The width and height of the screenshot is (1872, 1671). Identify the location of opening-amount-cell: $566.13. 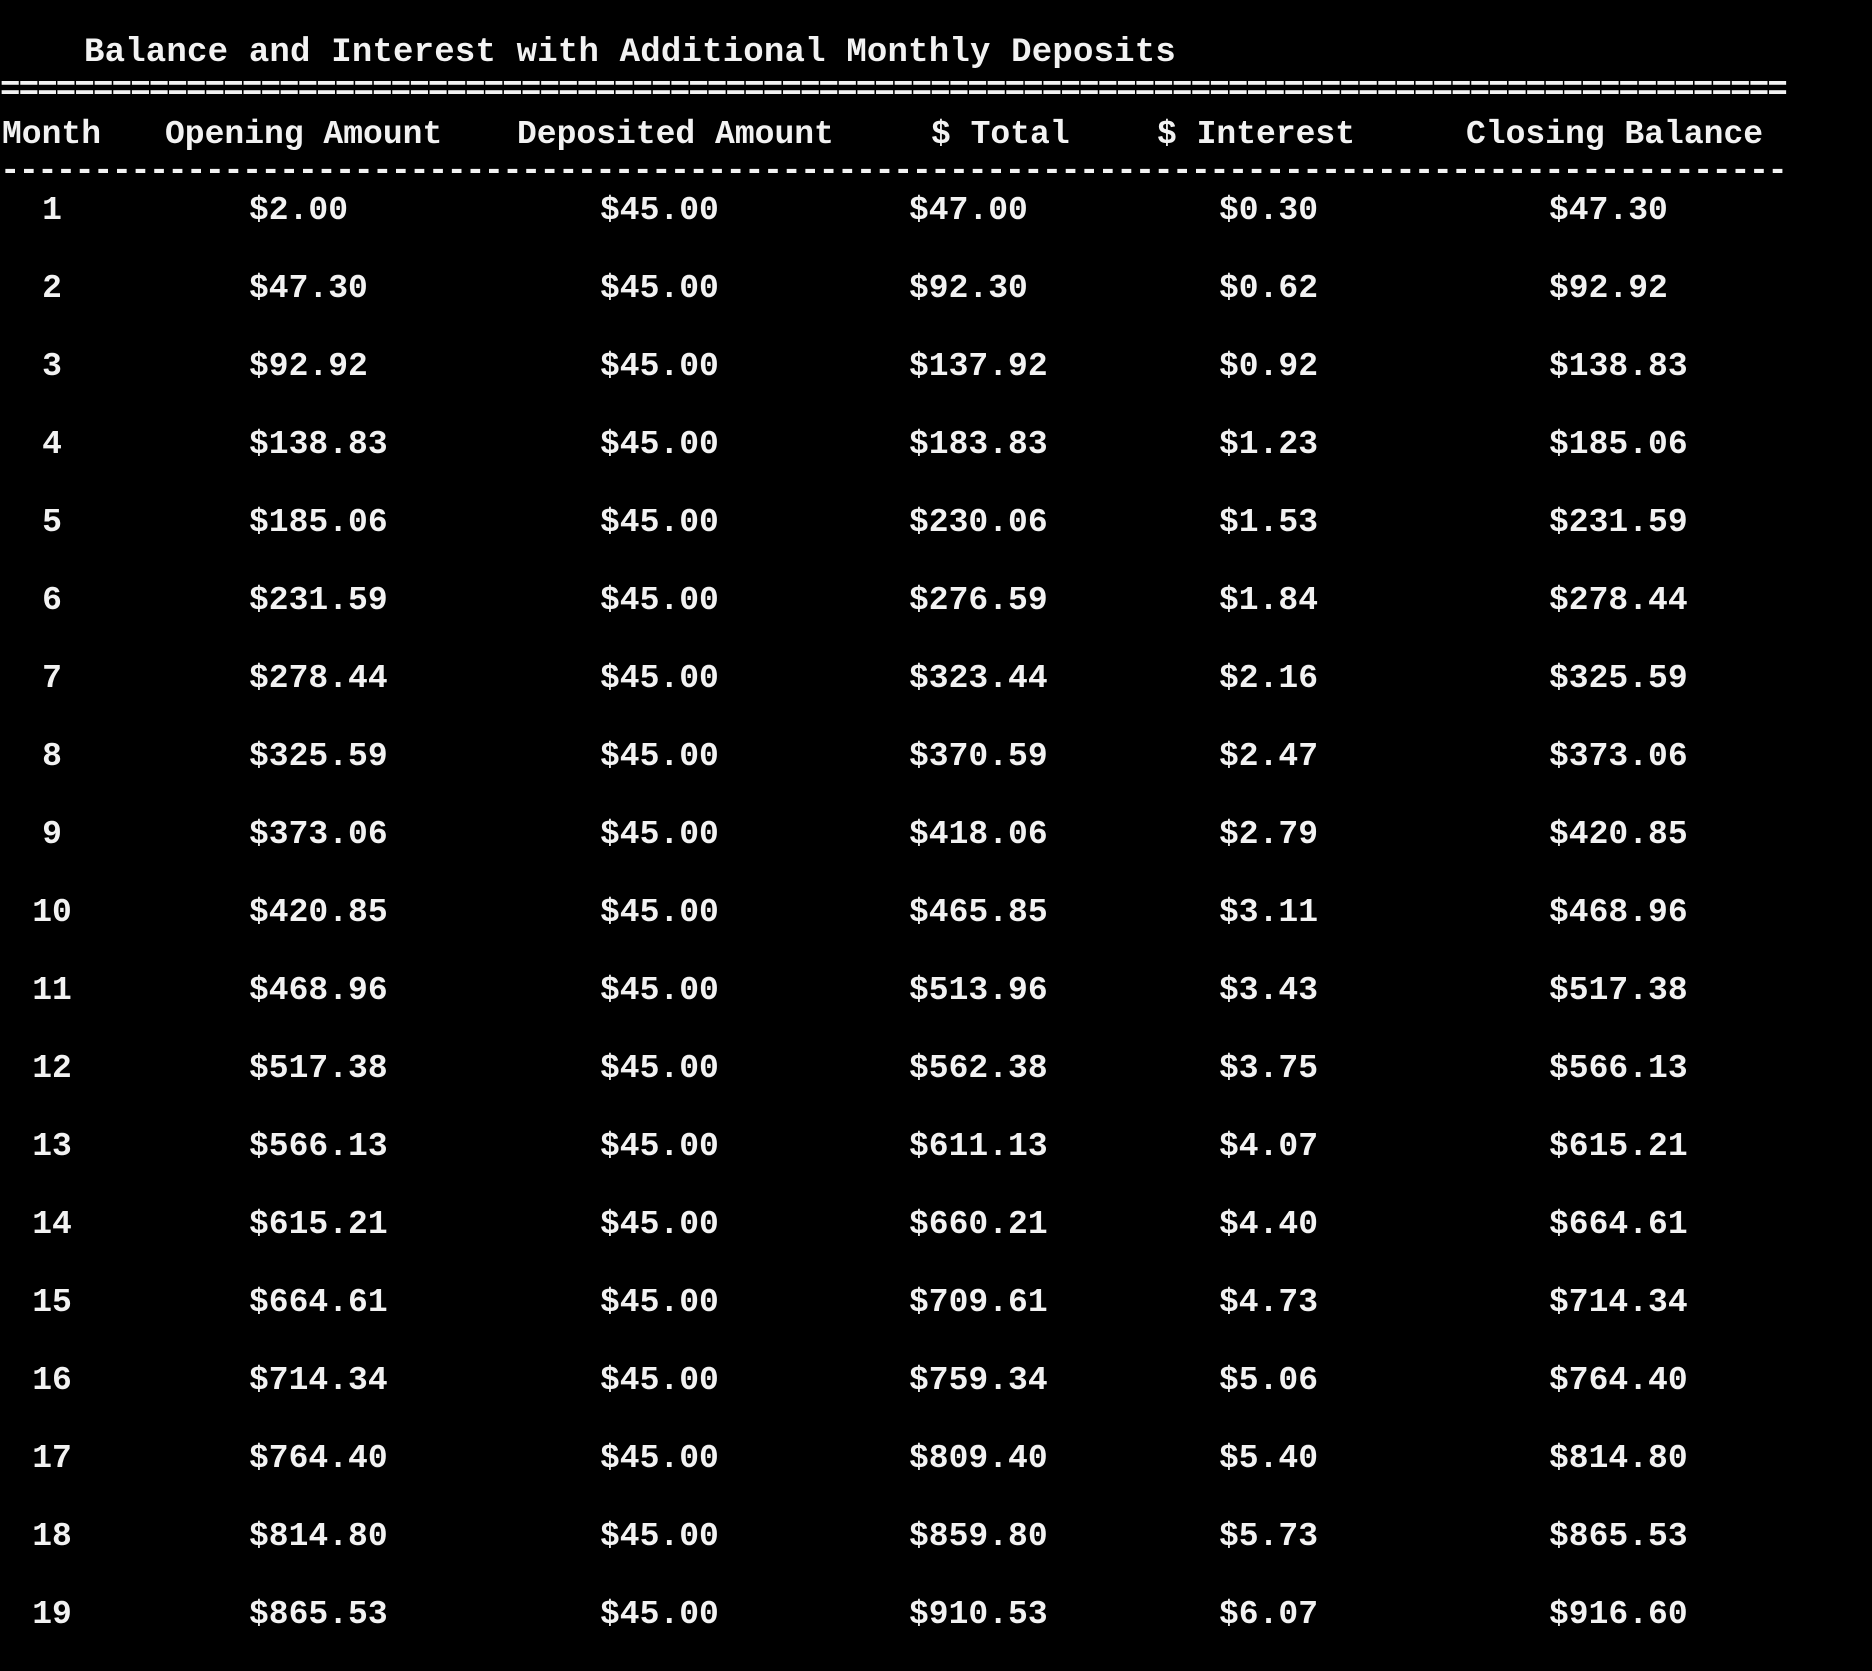
(318, 1146).